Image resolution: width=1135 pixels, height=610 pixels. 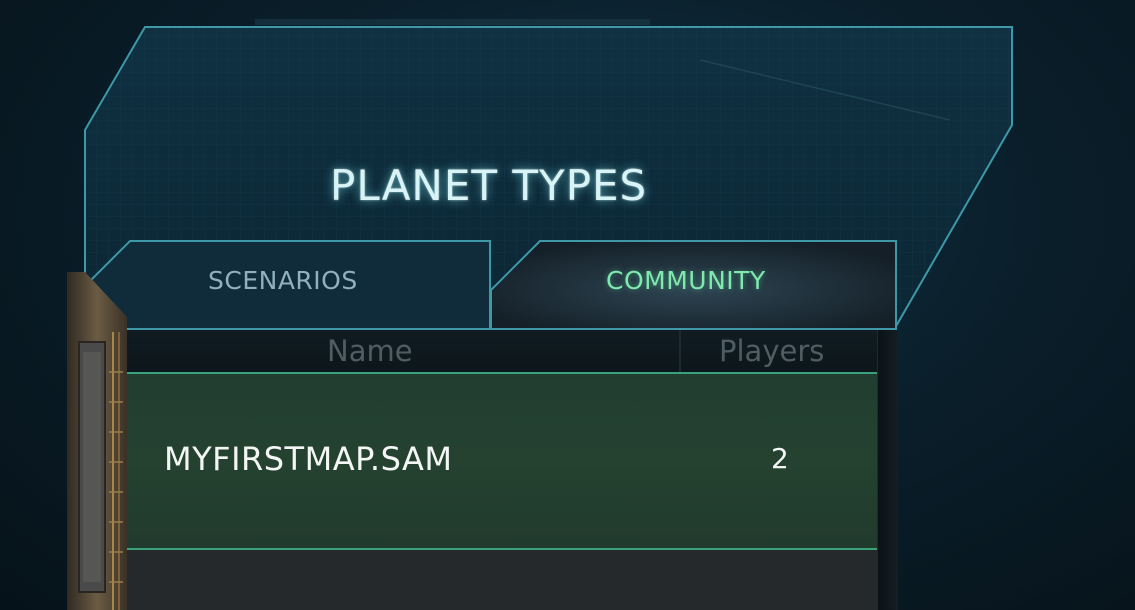 What do you see at coordinates (489, 185) in the screenshot?
I see `page-title: PLANET TYPES` at bounding box center [489, 185].